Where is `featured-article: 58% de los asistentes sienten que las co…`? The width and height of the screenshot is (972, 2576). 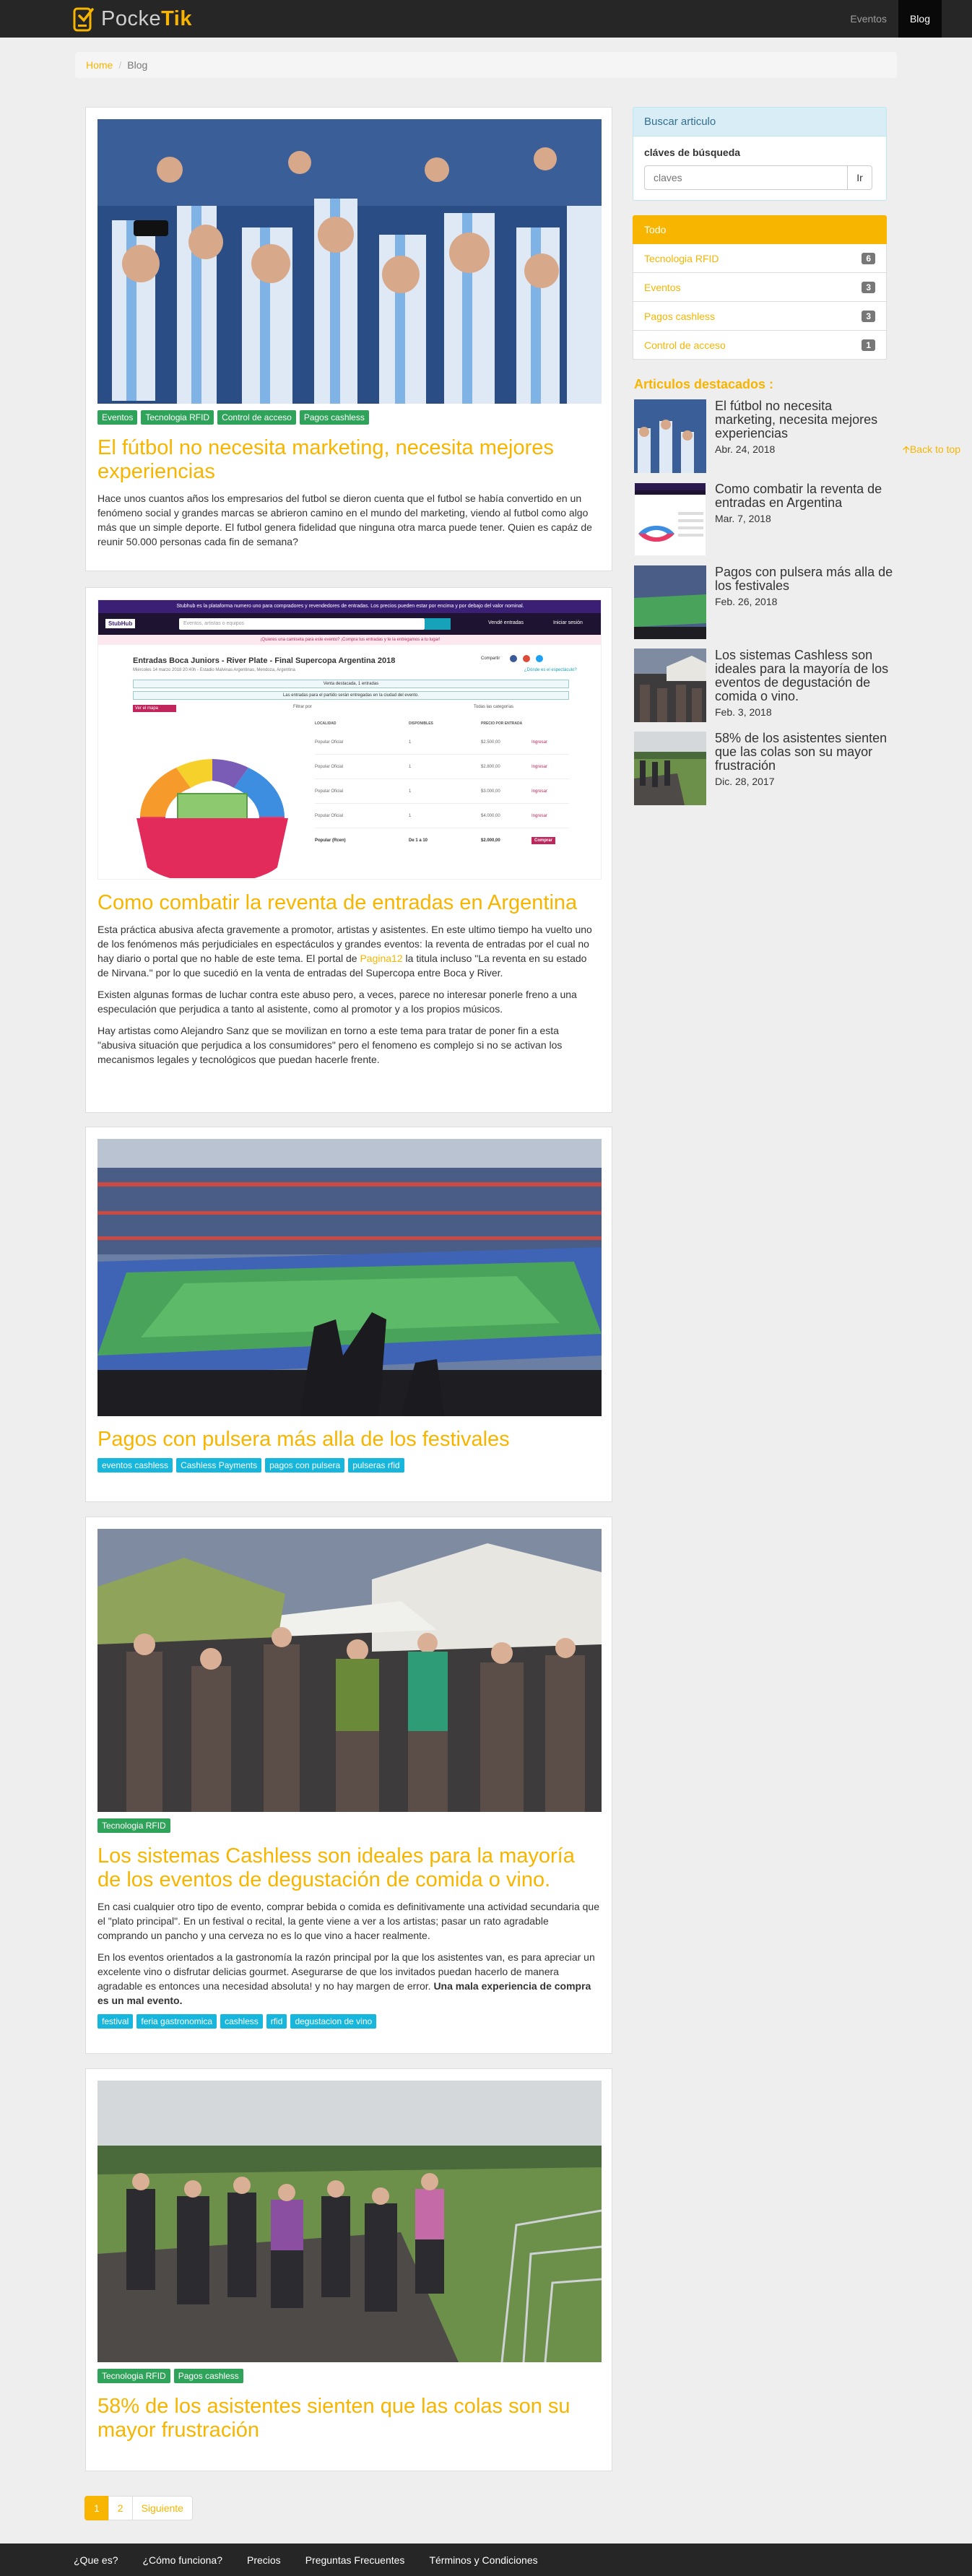
featured-article: 58% de los asistentes sienten que las co… is located at coordinates (764, 769).